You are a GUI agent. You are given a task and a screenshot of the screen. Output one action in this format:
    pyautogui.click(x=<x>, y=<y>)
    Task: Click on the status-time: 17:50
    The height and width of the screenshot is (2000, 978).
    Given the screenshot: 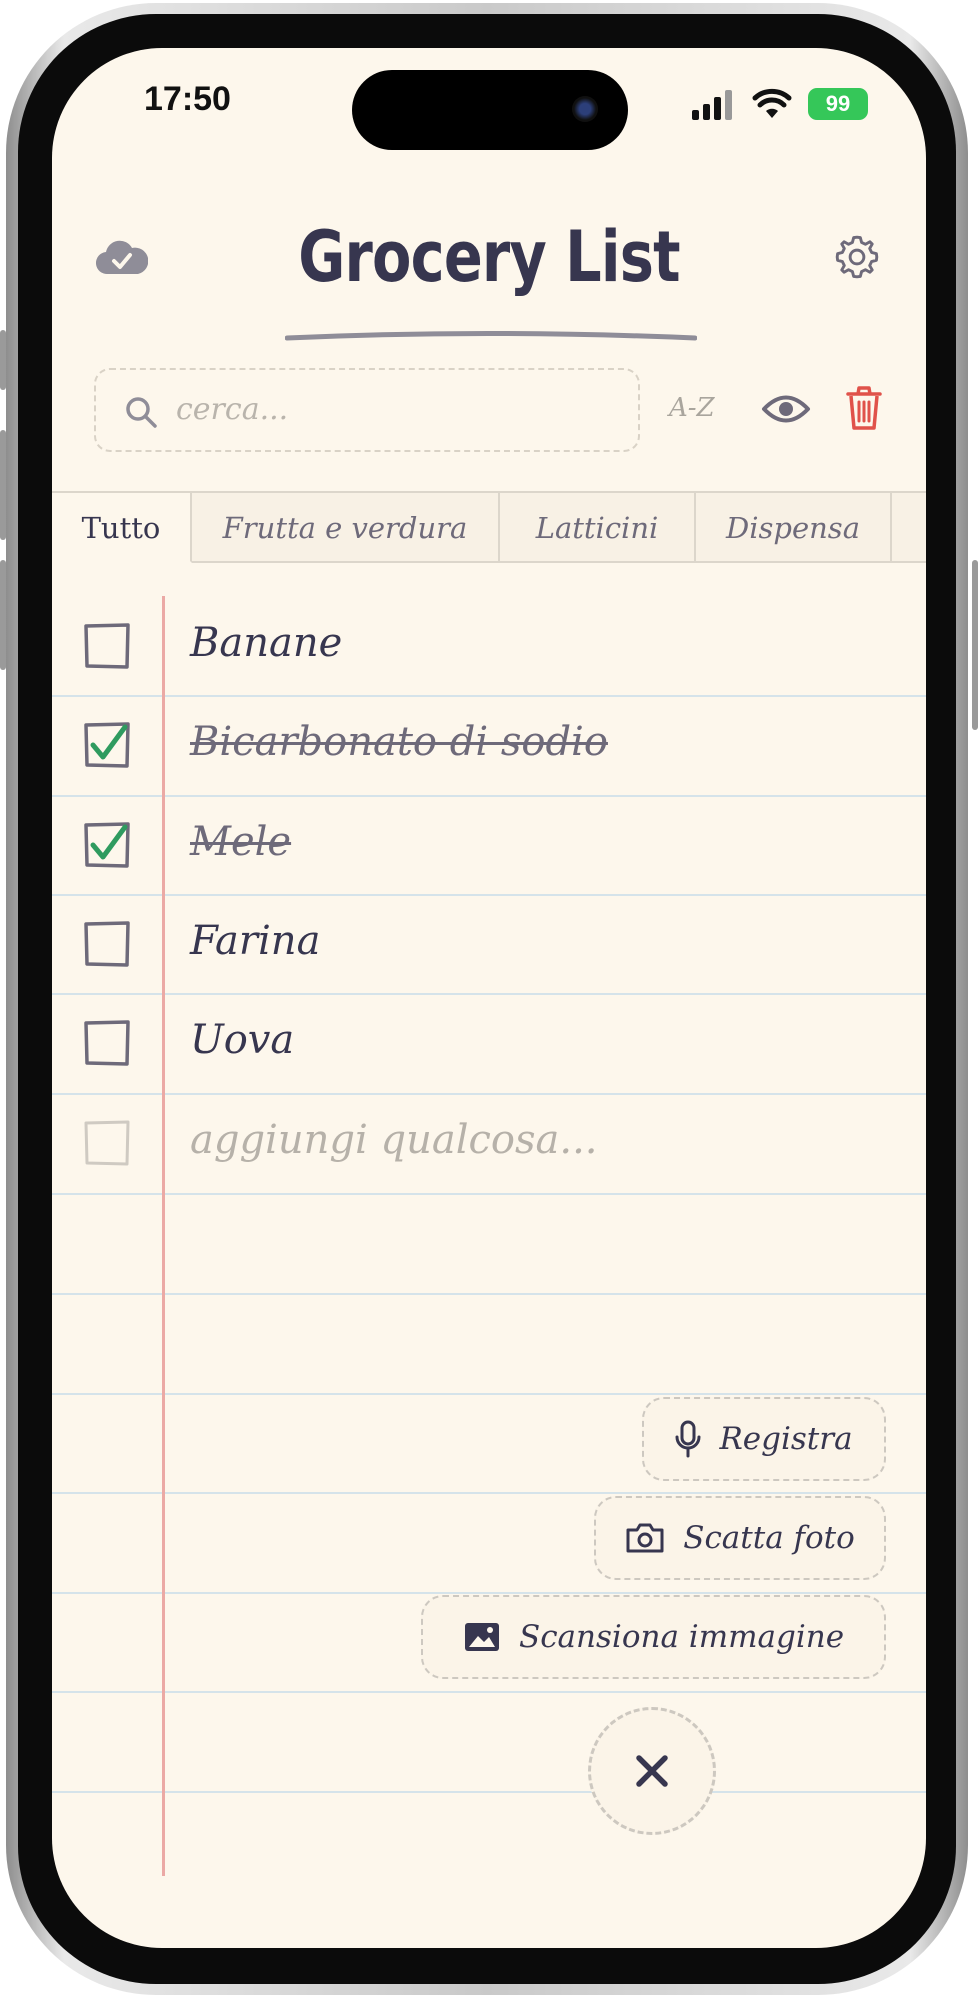 What is the action you would take?
    pyautogui.click(x=187, y=99)
    